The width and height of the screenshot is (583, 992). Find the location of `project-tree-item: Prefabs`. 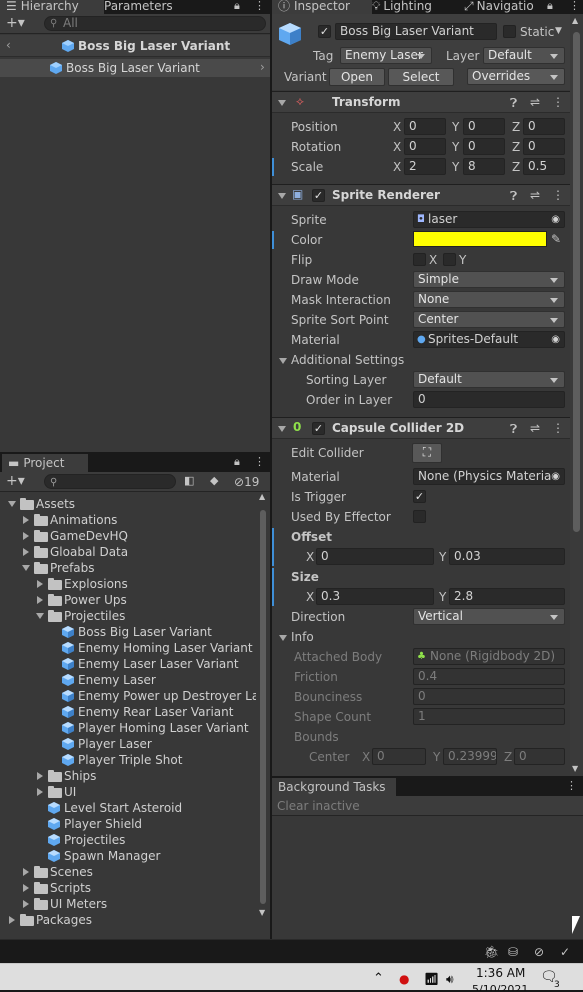

project-tree-item: Prefabs is located at coordinates (128, 568).